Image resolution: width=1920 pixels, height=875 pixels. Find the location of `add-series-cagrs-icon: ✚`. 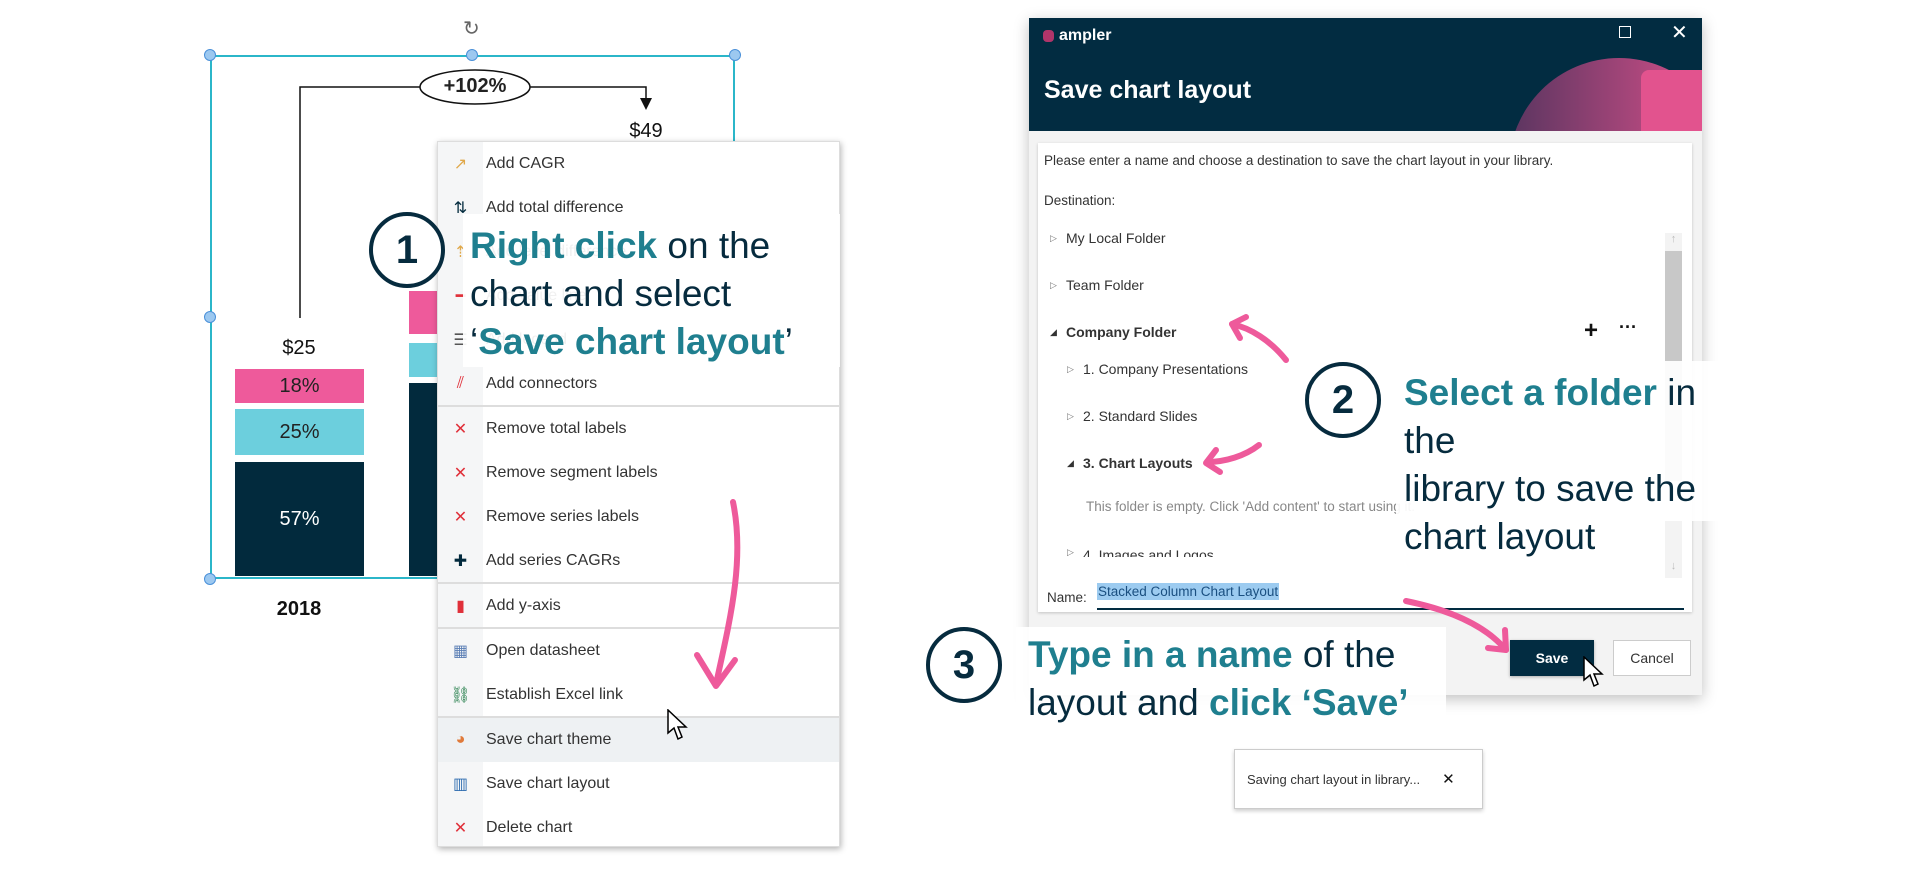

add-series-cagrs-icon: ✚ is located at coordinates (460, 561).